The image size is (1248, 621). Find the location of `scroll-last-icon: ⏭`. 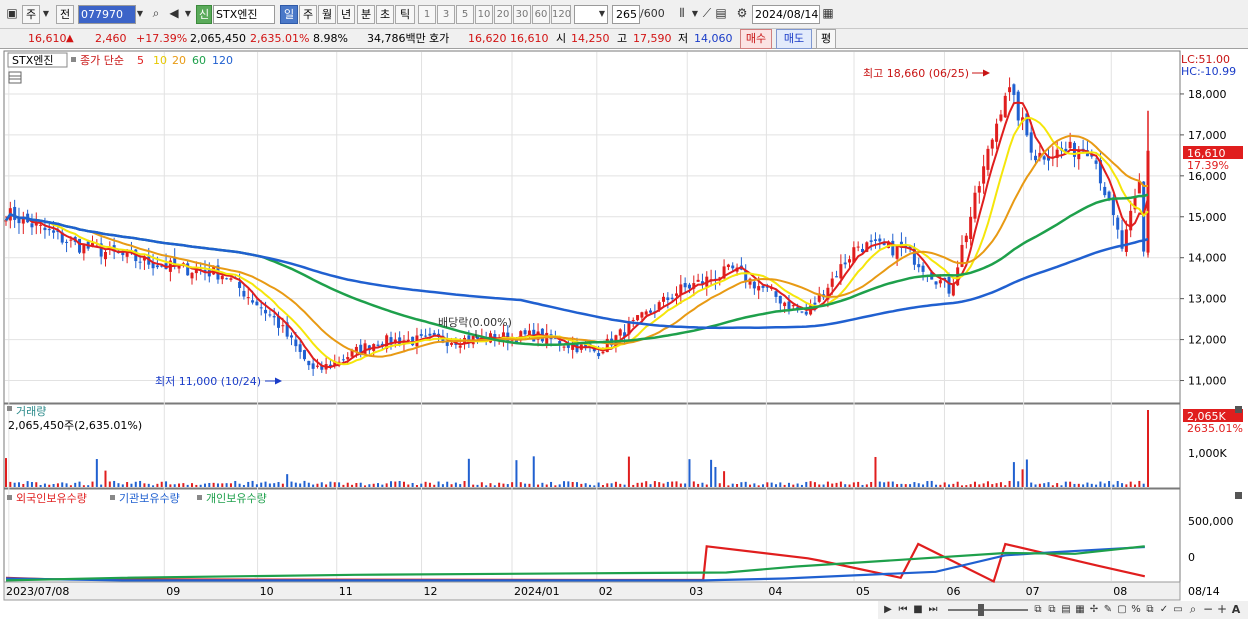

scroll-last-icon: ⏭ is located at coordinates (933, 610).